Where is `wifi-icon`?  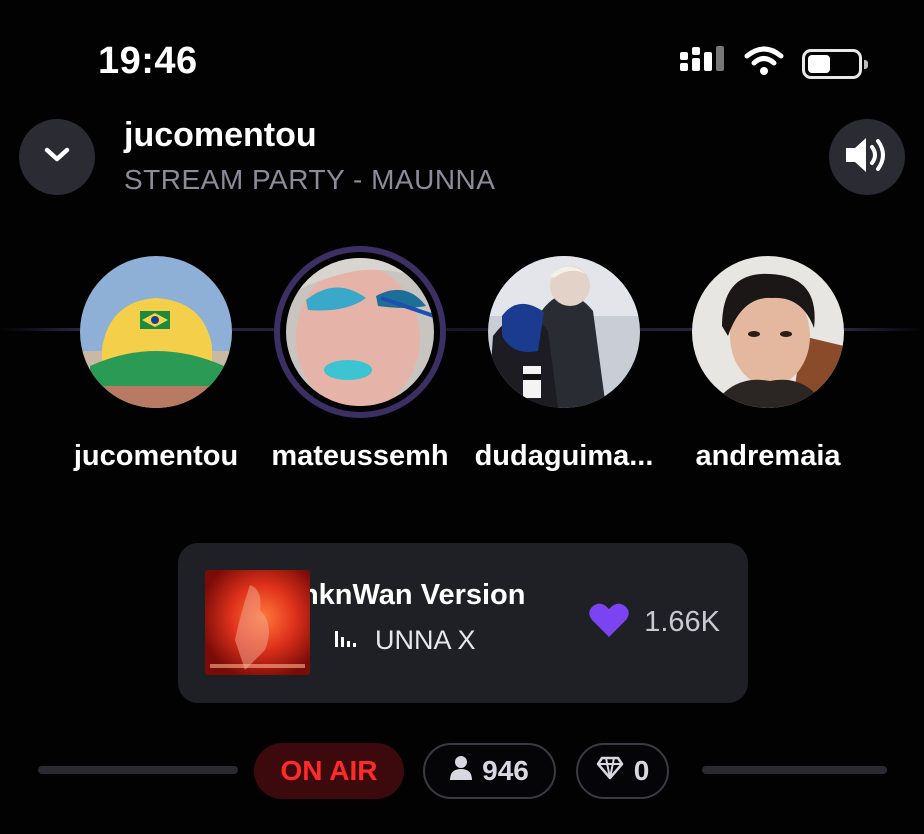
wifi-icon is located at coordinates (764, 63).